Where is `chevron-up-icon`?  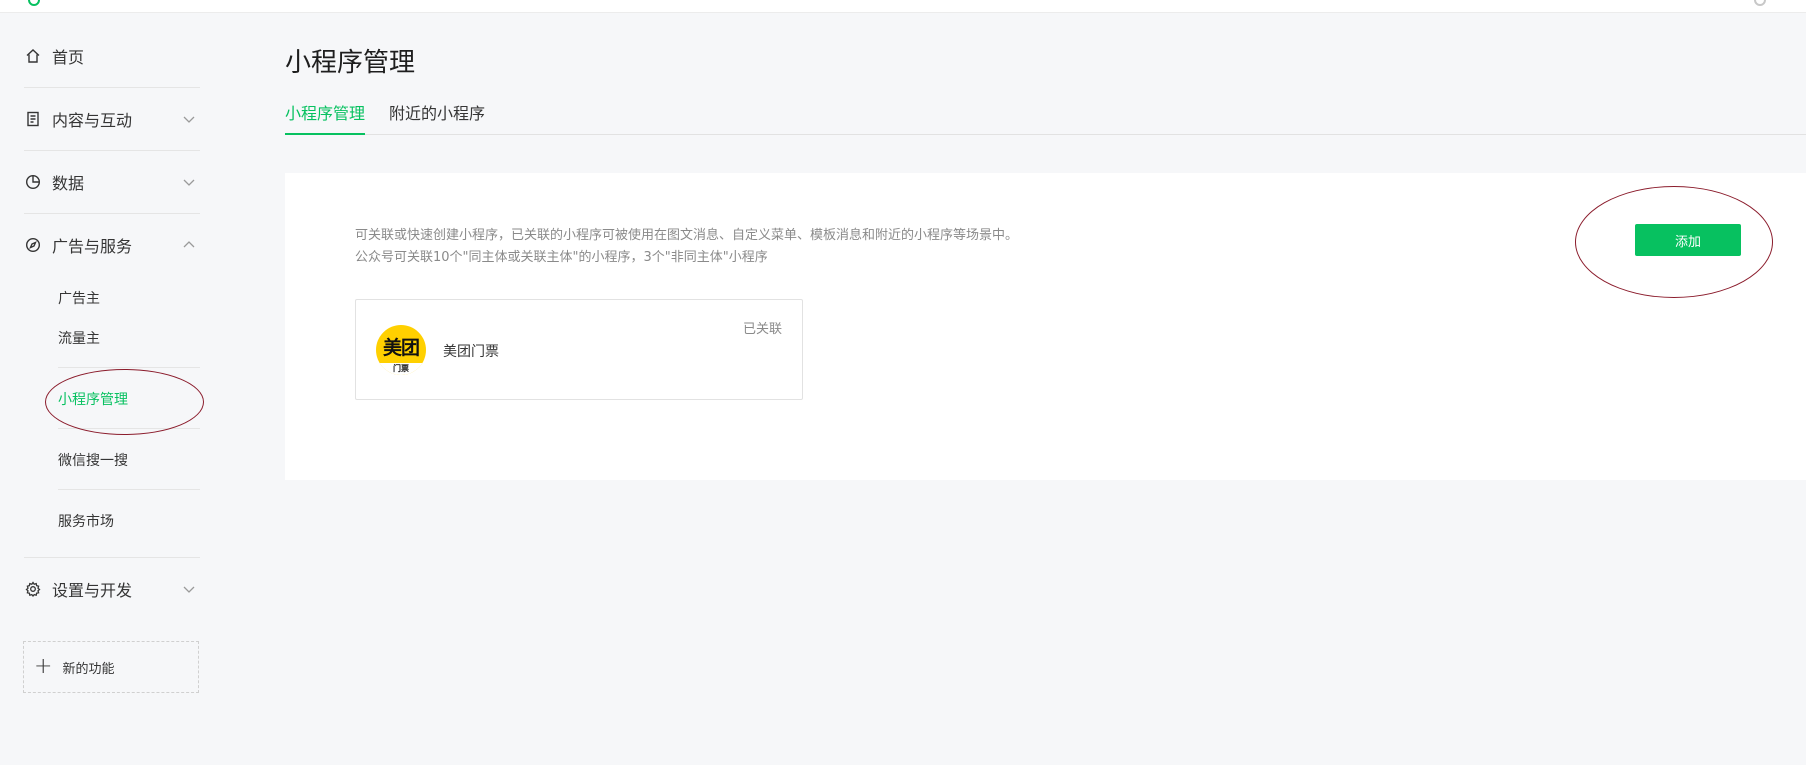 chevron-up-icon is located at coordinates (189, 245).